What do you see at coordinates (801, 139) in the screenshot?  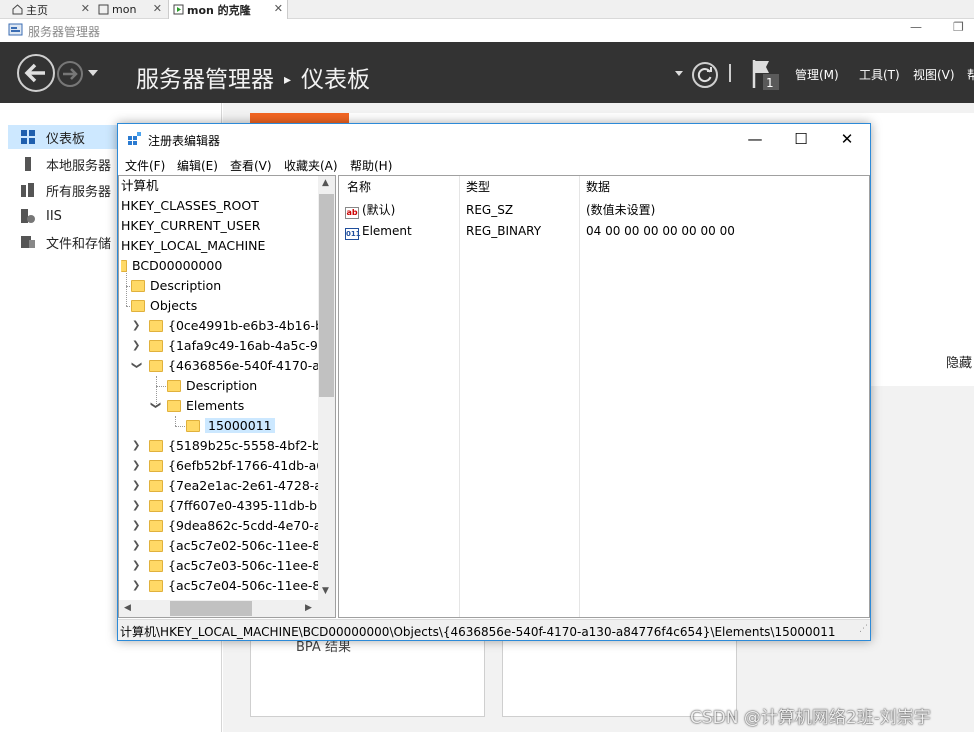 I see `maximize-button: ☐` at bounding box center [801, 139].